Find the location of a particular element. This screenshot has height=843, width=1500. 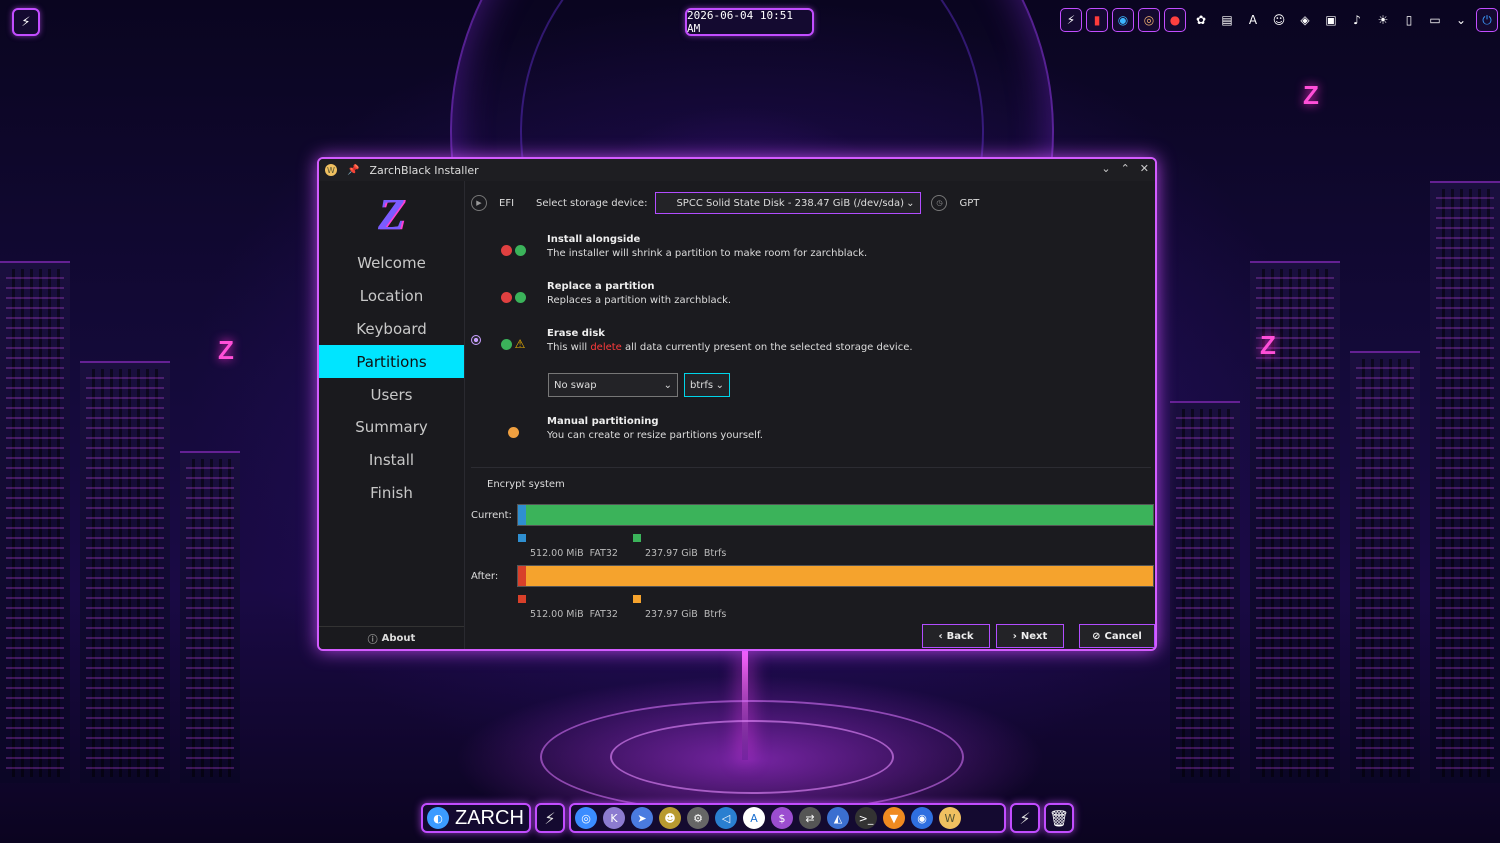

efi-label: EFI is located at coordinates (507, 203).